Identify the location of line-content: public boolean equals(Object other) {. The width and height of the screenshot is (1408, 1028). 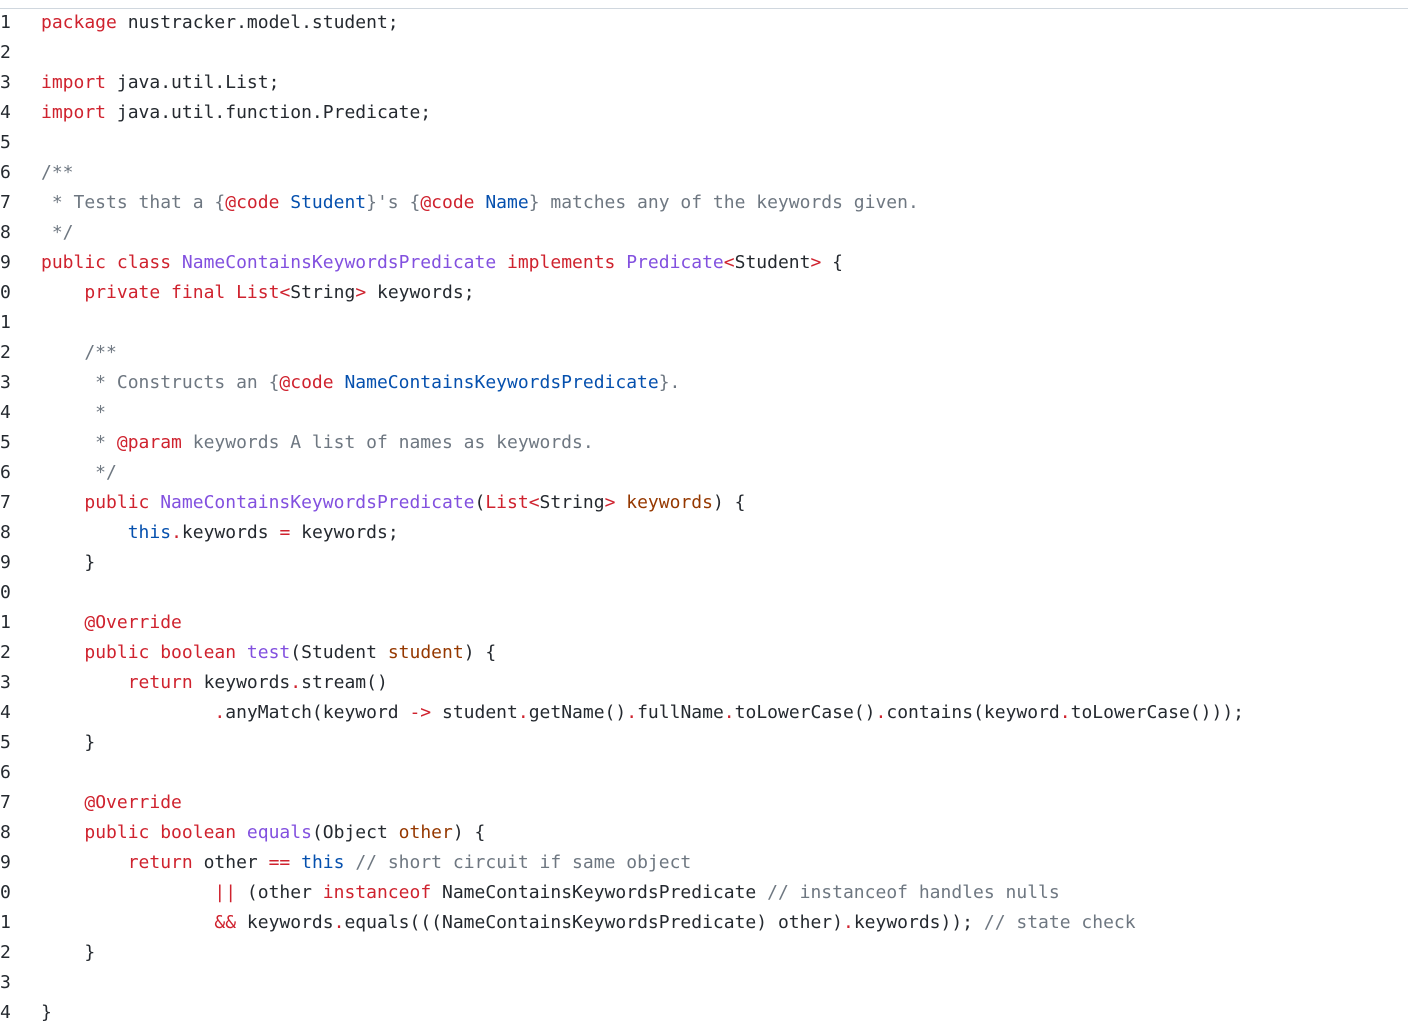
(263, 833).